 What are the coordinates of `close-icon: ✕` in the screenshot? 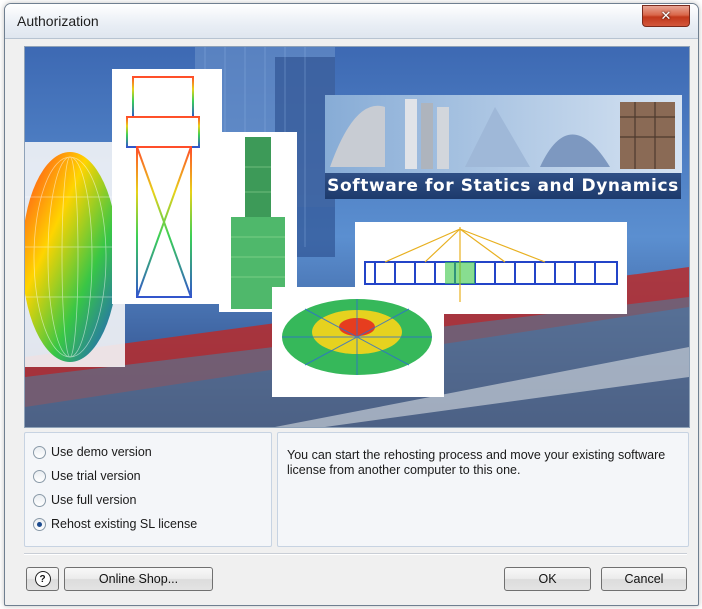 It's located at (666, 15).